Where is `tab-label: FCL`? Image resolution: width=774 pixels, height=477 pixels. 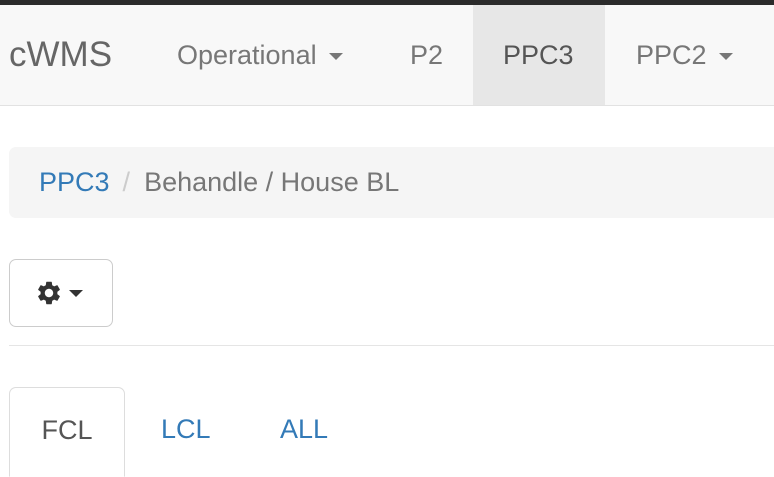 tab-label: FCL is located at coordinates (67, 430).